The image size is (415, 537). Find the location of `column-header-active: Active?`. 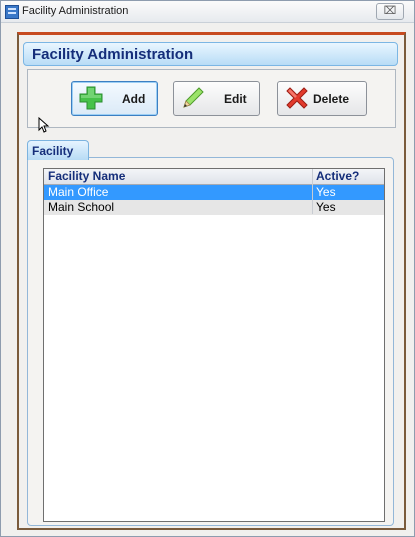

column-header-active: Active? is located at coordinates (337, 176).